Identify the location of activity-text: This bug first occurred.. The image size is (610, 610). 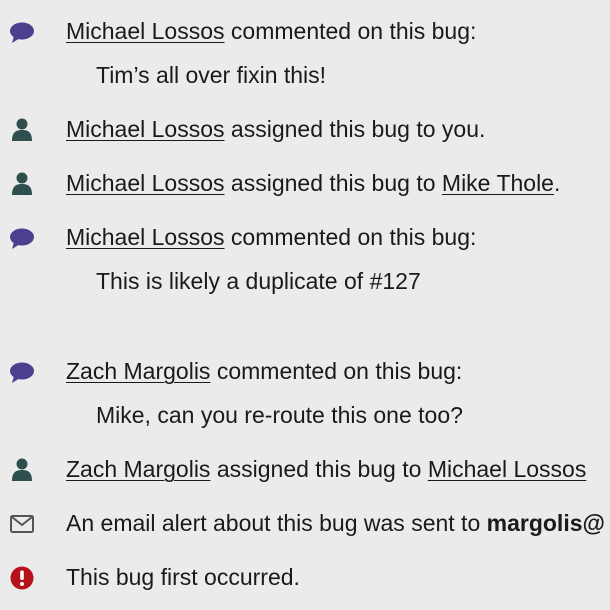
(183, 577).